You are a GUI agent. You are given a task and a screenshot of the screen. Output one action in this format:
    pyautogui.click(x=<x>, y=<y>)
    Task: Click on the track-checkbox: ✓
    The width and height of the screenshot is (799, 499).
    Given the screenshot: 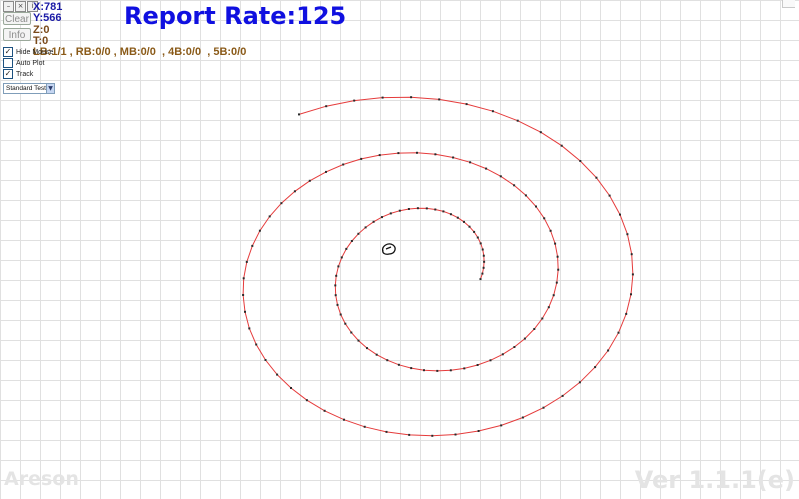 What is the action you would take?
    pyautogui.click(x=8, y=74)
    